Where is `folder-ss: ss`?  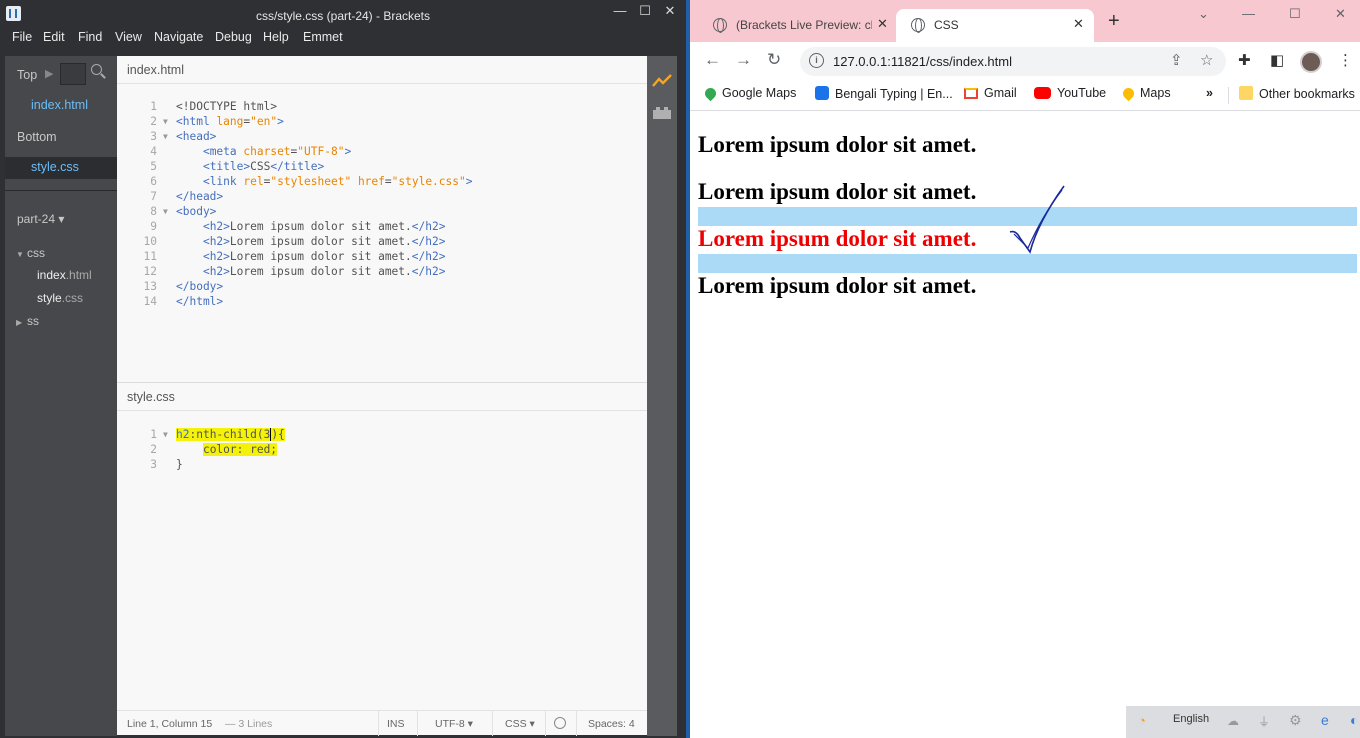
folder-ss: ss is located at coordinates (33, 321).